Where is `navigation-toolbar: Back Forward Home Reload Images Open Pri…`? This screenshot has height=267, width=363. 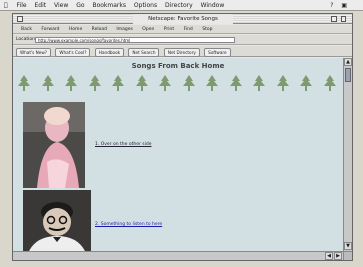 navigation-toolbar: Back Forward Home Reload Images Open Pri… is located at coordinates (182, 29).